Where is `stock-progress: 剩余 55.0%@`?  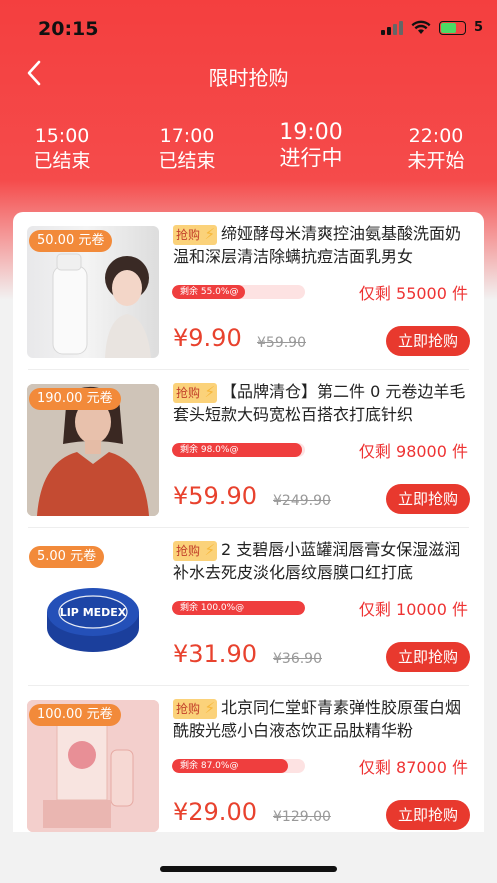
stock-progress: 剩余 55.0%@ is located at coordinates (238, 292).